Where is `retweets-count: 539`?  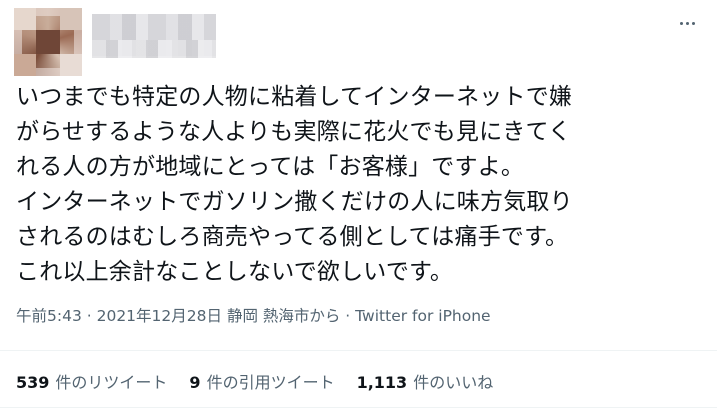
retweets-count: 539 is located at coordinates (33, 382).